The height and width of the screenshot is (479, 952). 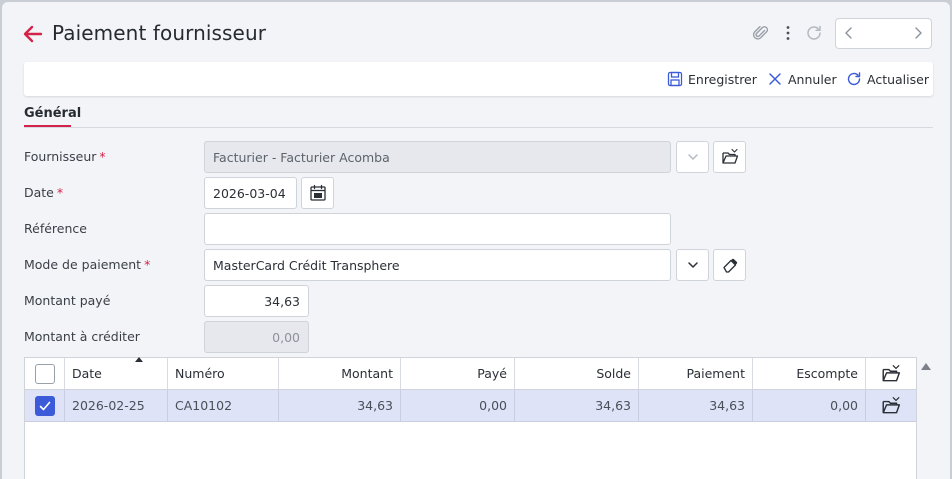 I want to click on more-vertical-icon, so click(x=788, y=33).